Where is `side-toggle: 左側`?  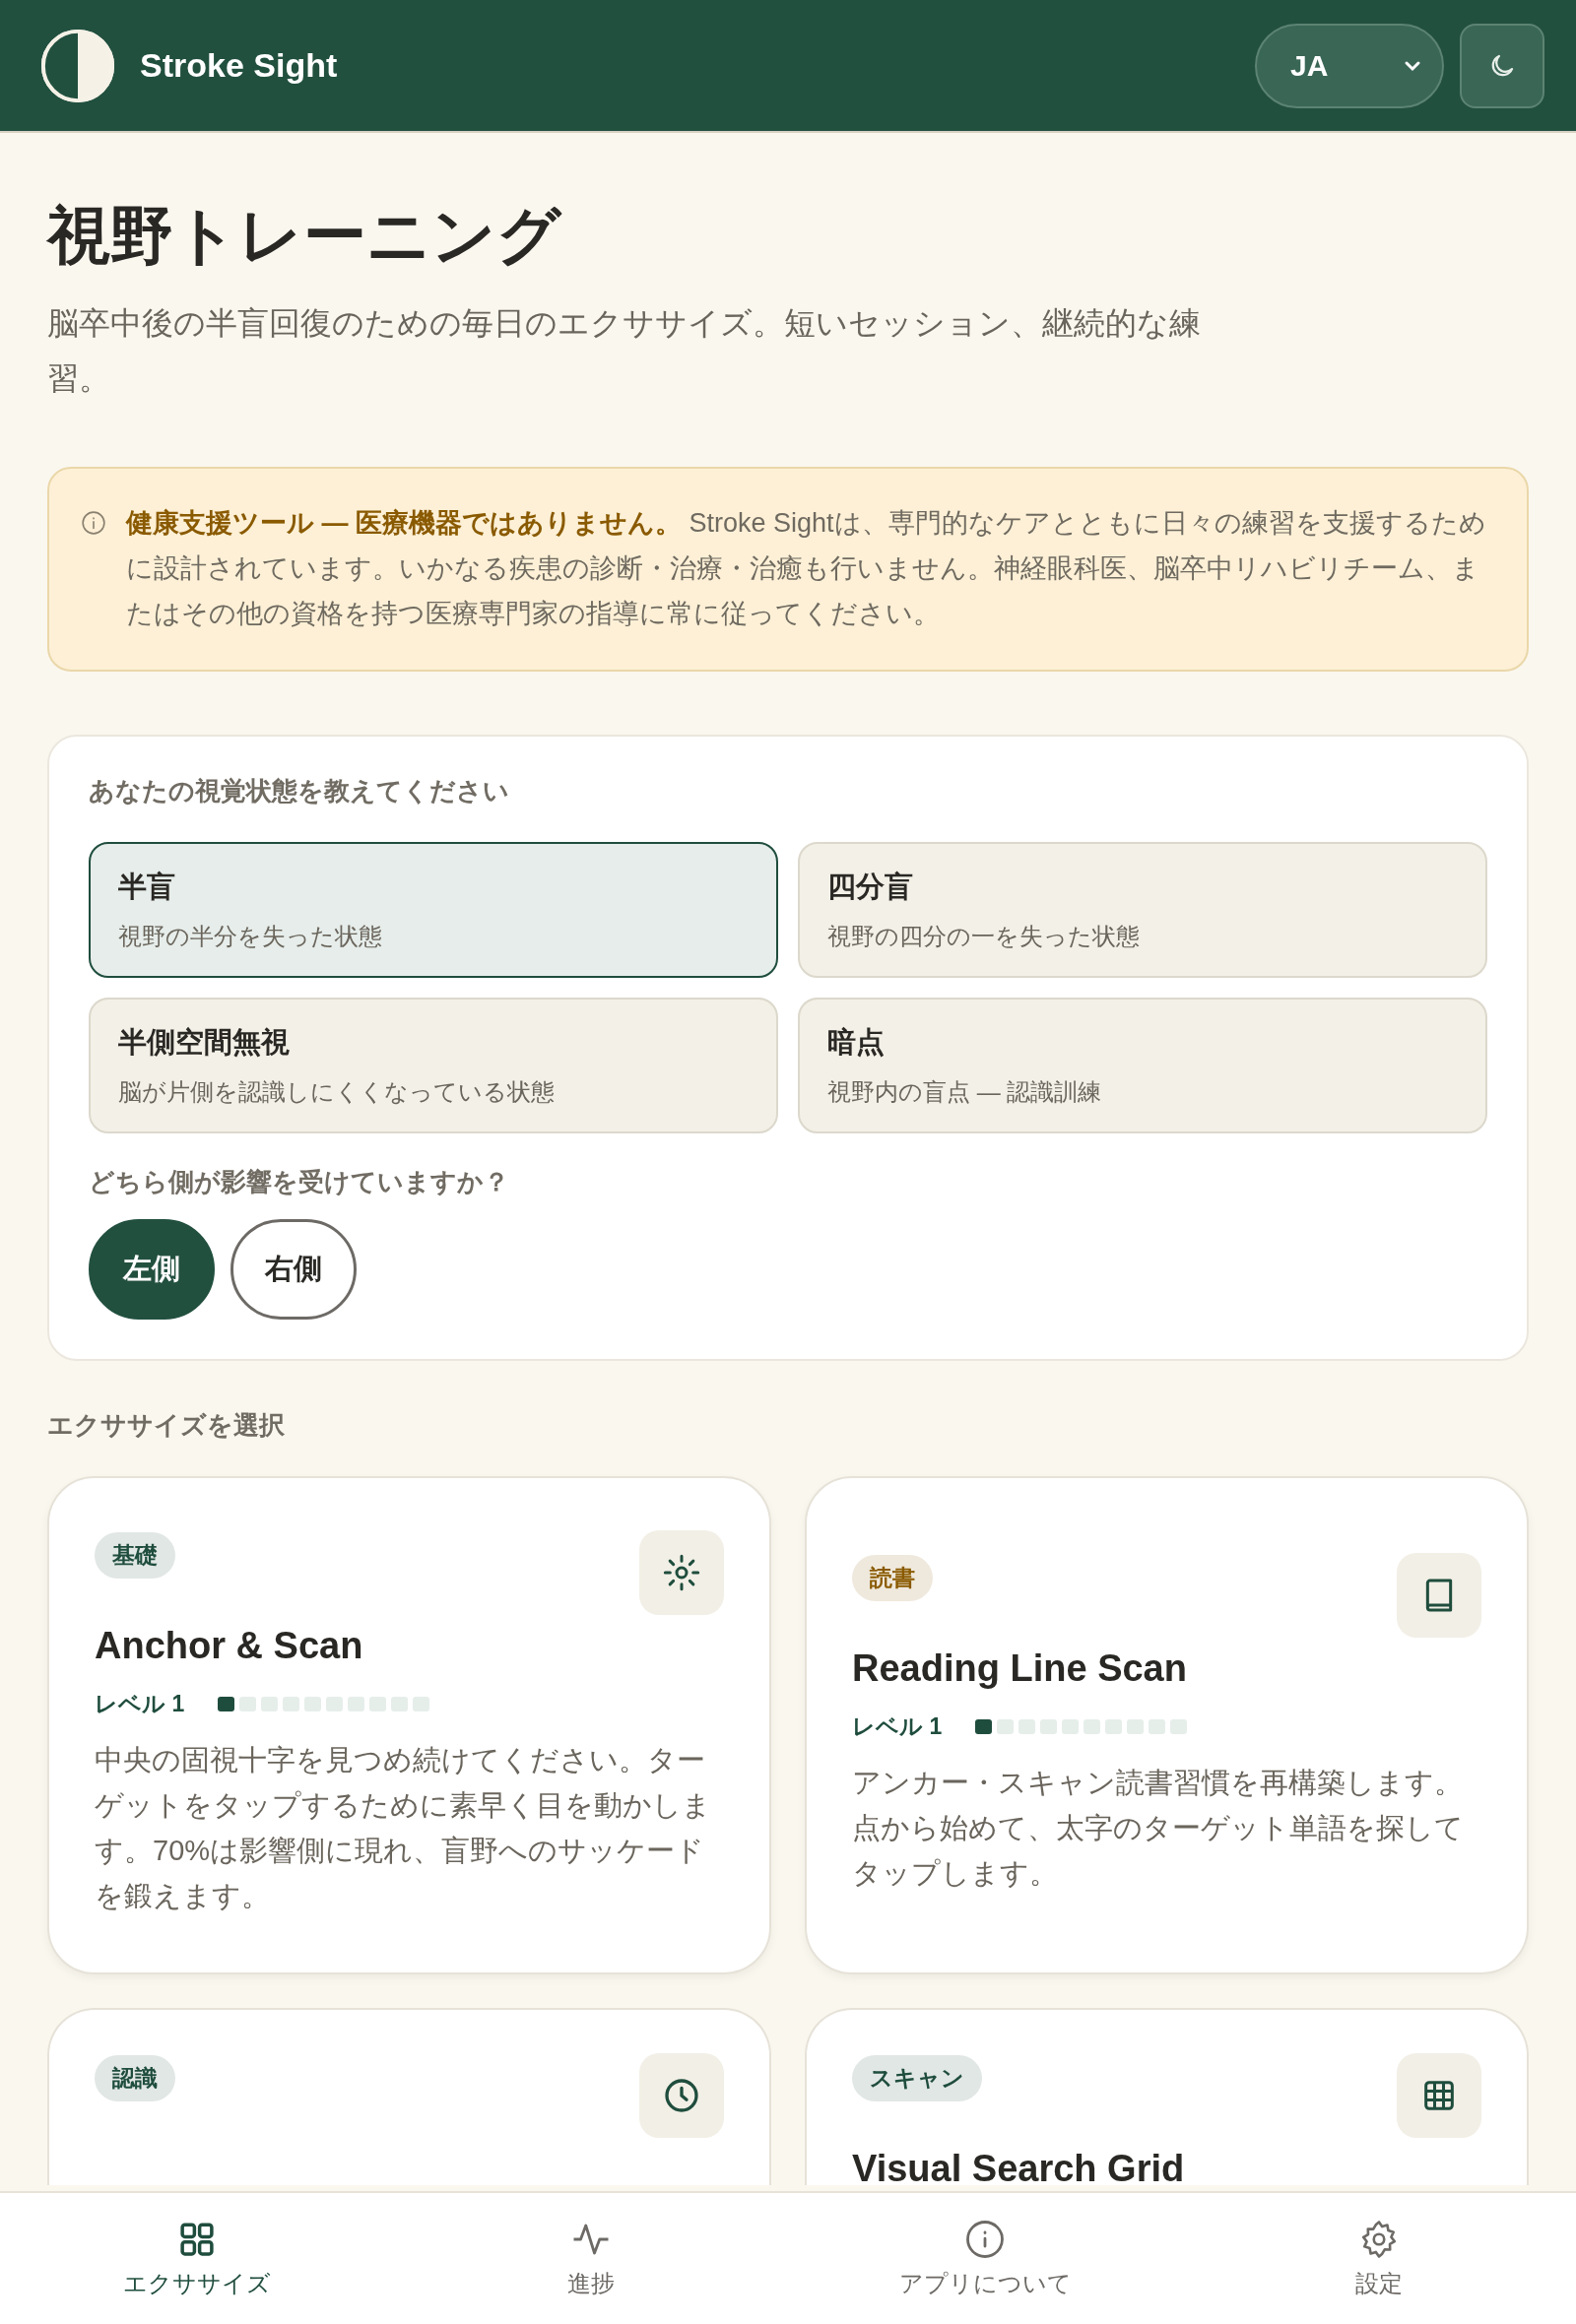 side-toggle: 左側 is located at coordinates (152, 1269).